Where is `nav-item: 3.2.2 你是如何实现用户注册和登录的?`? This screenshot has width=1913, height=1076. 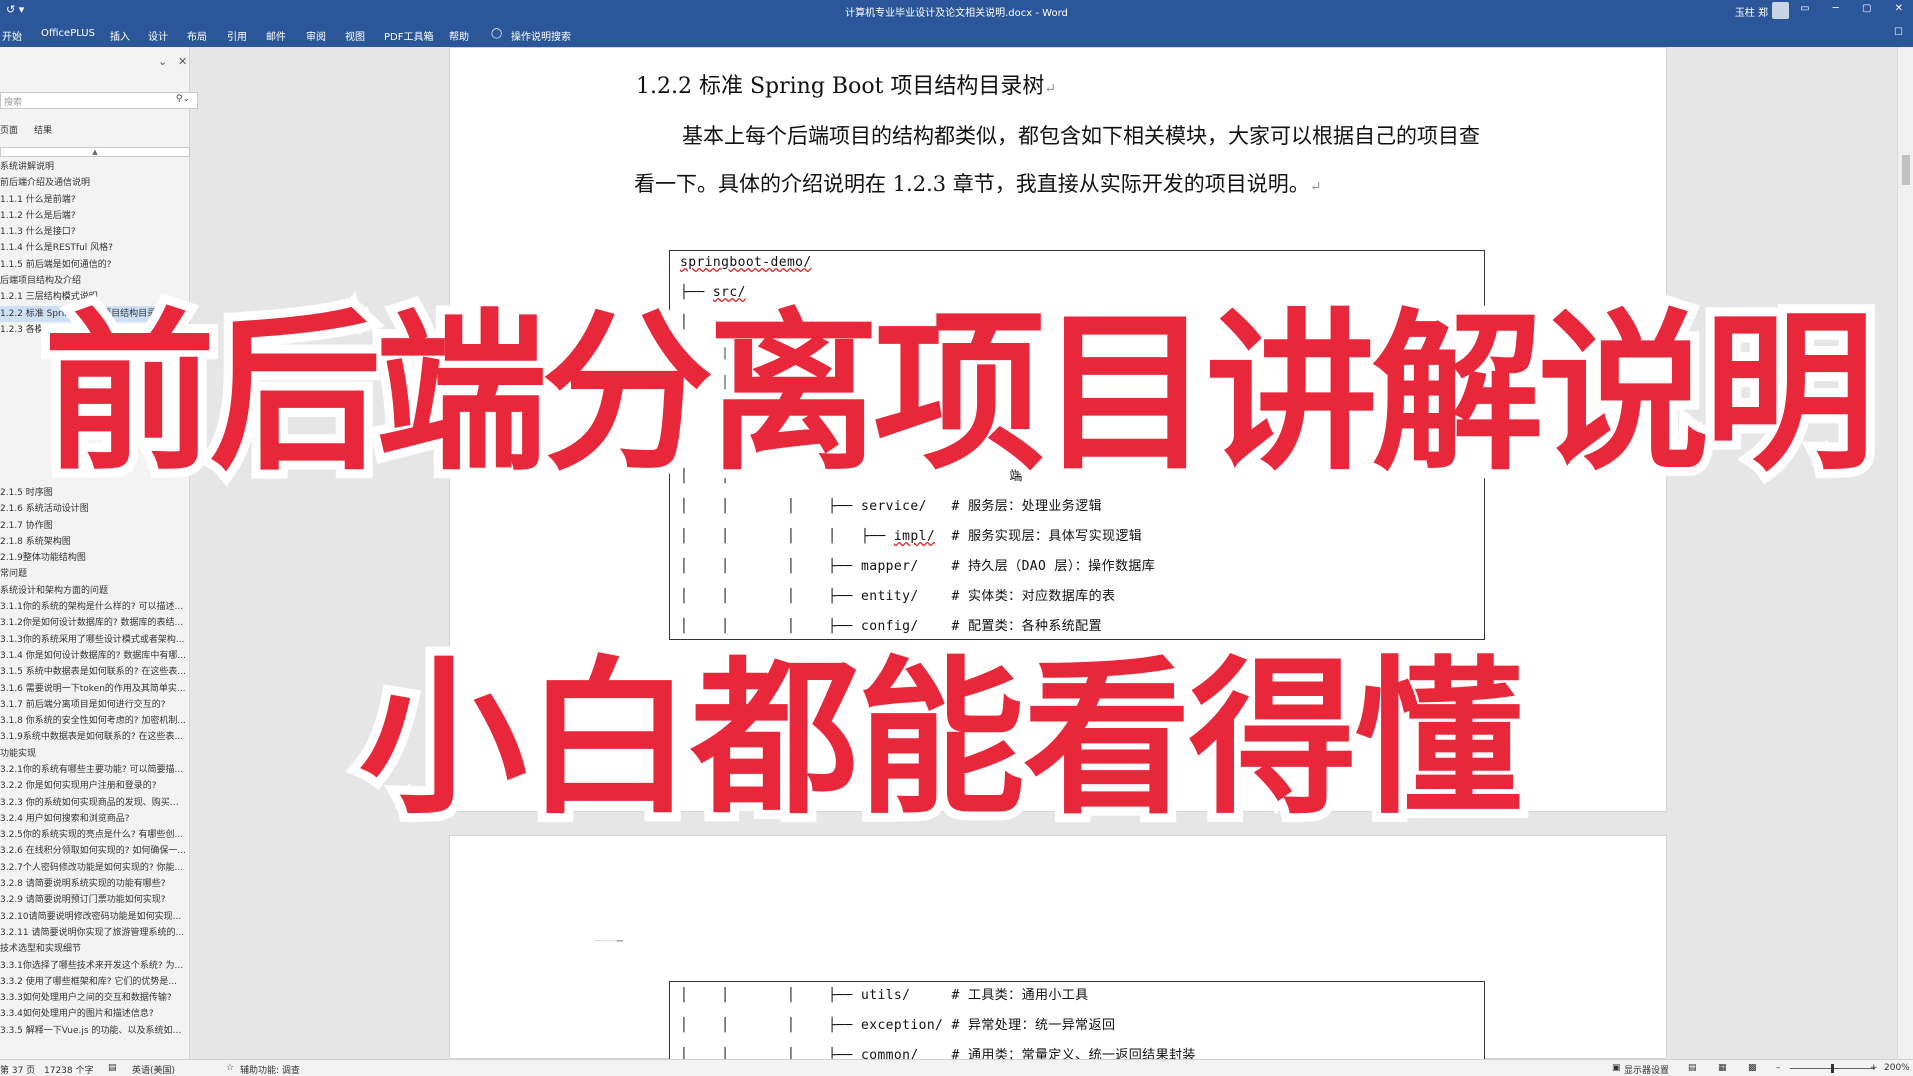 nav-item: 3.2.2 你是如何实现用户注册和登录的? is located at coordinates (95, 786).